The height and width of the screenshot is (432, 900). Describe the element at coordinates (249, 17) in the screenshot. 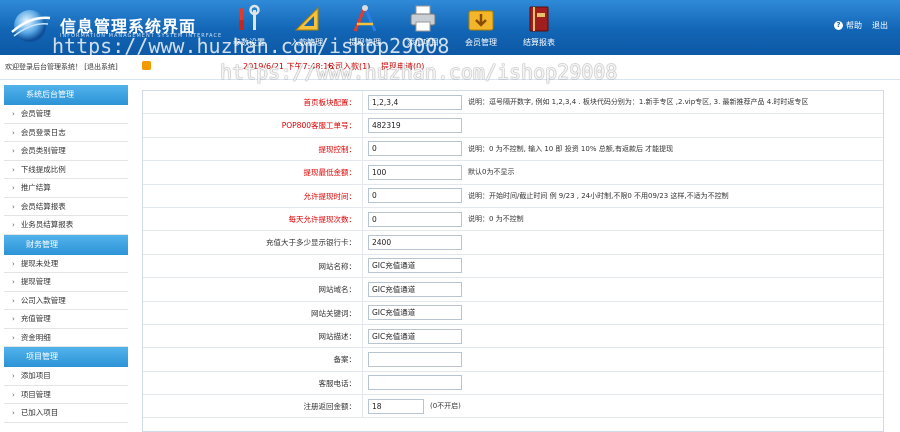

I see `tools-icon` at that location.